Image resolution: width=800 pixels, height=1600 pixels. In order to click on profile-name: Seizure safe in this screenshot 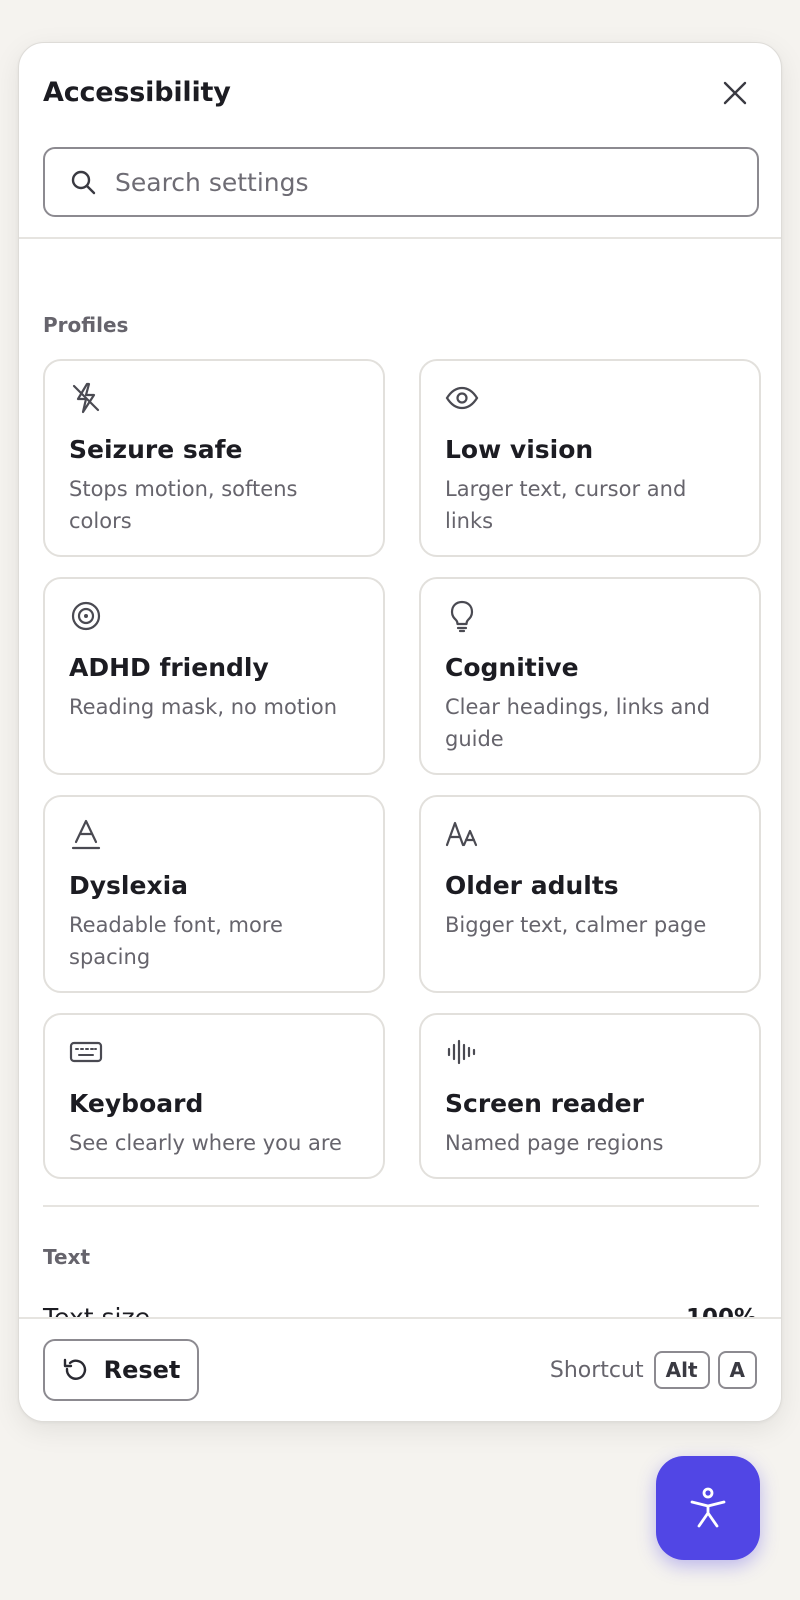, I will do `click(156, 449)`.